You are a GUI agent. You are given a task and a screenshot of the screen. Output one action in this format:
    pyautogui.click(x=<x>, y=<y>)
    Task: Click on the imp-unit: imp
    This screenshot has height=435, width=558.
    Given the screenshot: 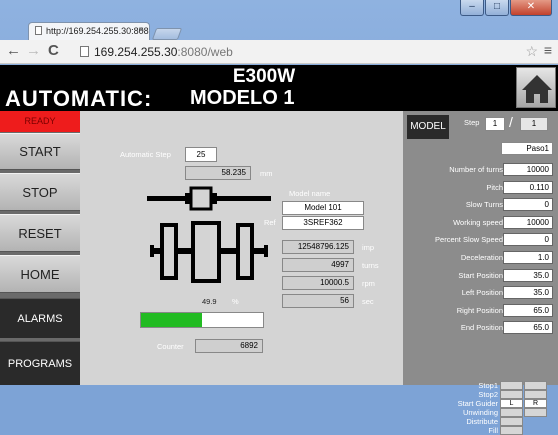 What is the action you would take?
    pyautogui.click(x=368, y=247)
    